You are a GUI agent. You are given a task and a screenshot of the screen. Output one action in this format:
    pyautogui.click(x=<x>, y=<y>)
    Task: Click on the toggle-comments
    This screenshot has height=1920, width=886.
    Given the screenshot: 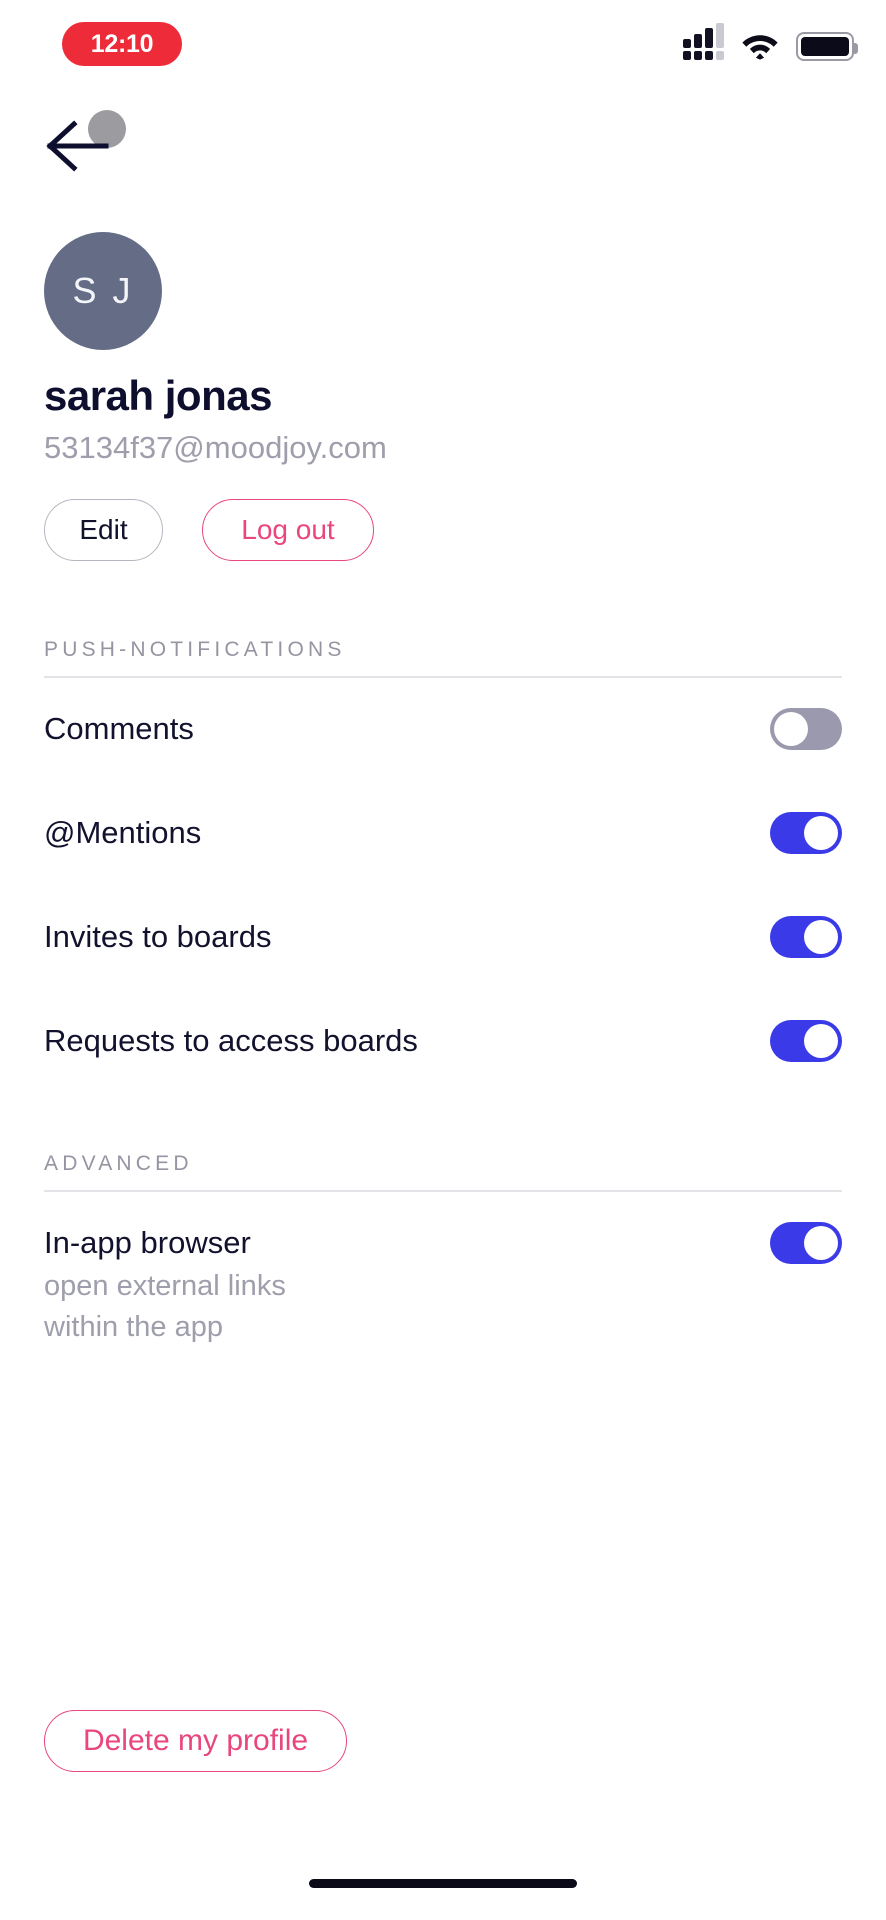 What is the action you would take?
    pyautogui.click(x=806, y=729)
    